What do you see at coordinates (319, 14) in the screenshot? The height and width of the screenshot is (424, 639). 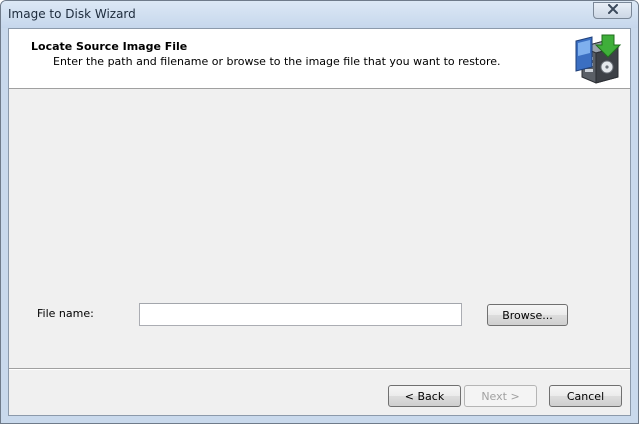 I see `title-bar: Image to Disk Wizard` at bounding box center [319, 14].